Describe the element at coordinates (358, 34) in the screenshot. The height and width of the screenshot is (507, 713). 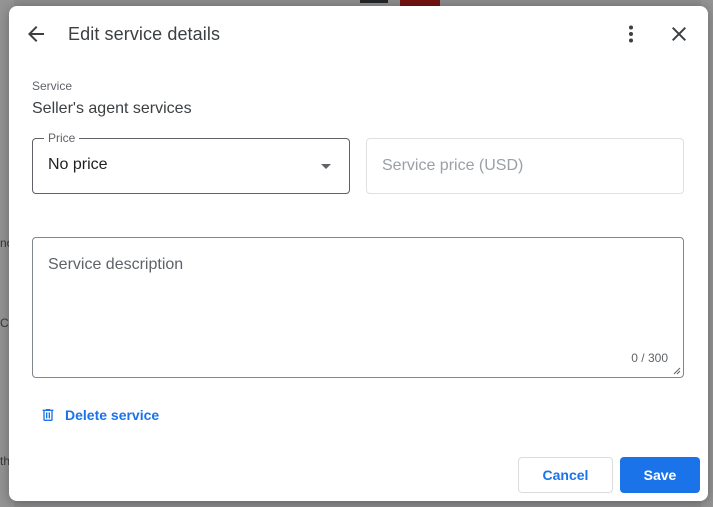
I see `dialog-header: Edit service details` at that location.